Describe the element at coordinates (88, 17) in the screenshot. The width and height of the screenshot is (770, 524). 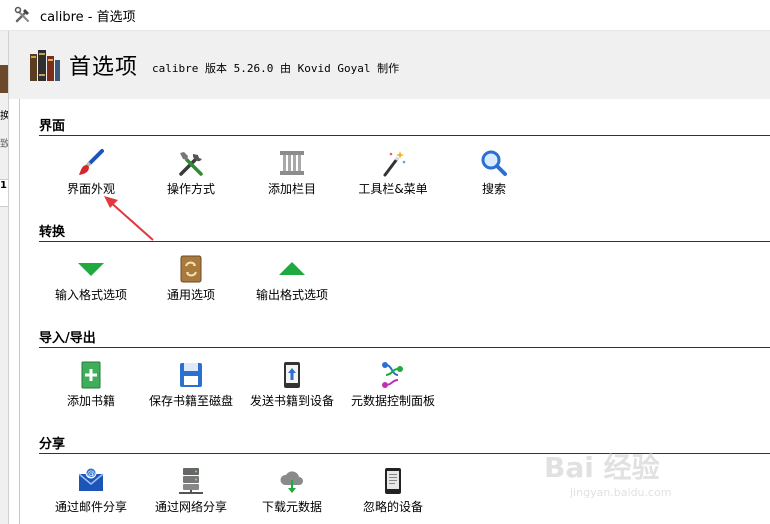
I see `window-title: calibre - 首选项` at that location.